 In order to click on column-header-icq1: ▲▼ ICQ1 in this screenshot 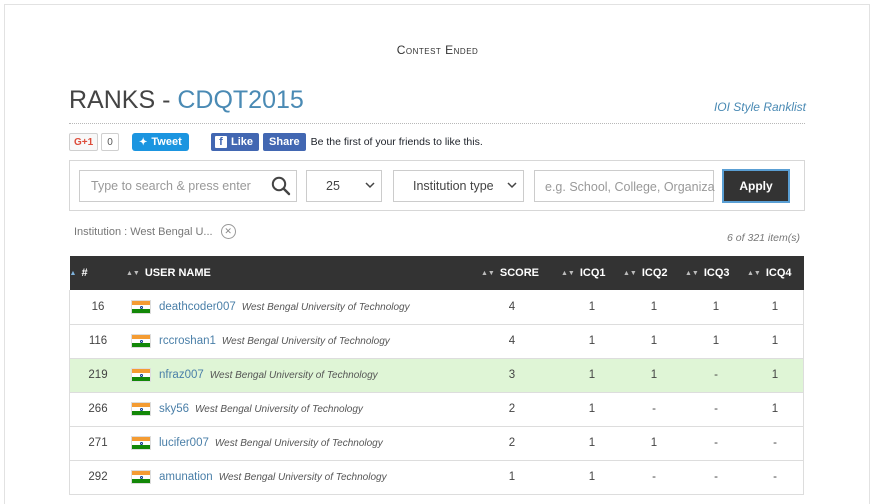, I will do `click(592, 273)`.